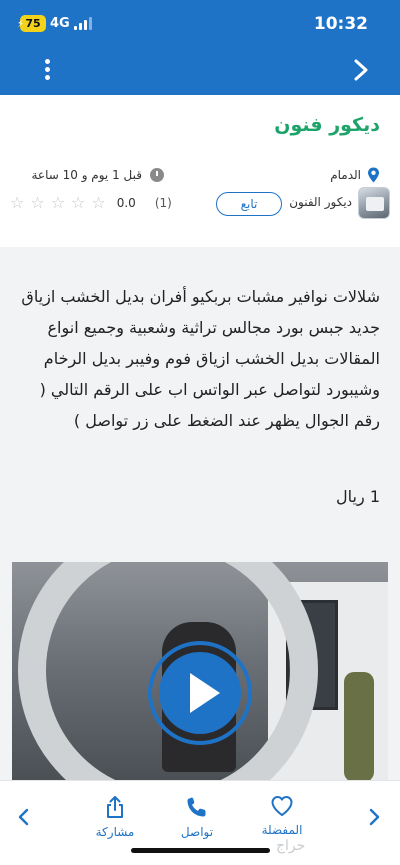 This screenshot has width=400, height=865. I want to click on next-ad-button, so click(24, 817).